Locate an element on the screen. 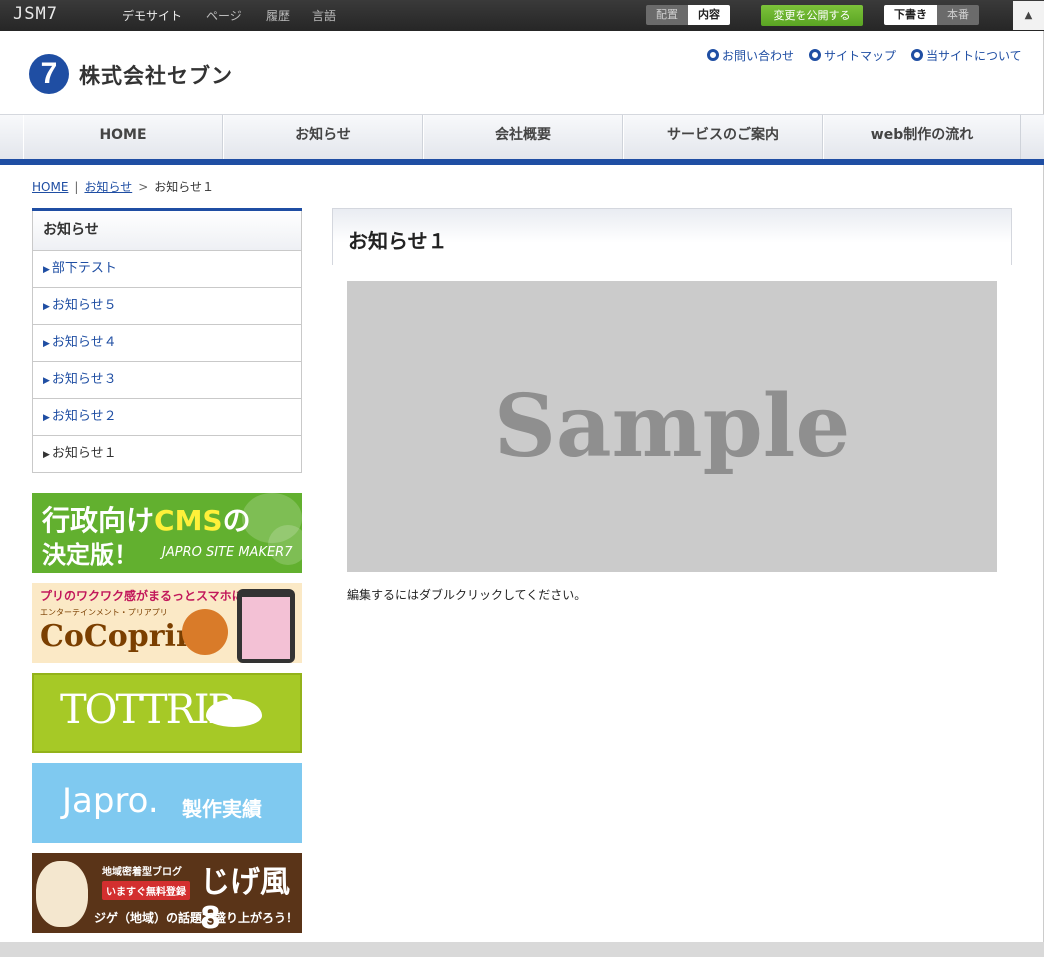 The width and height of the screenshot is (1044, 957). mascot-character-icon is located at coordinates (62, 894).